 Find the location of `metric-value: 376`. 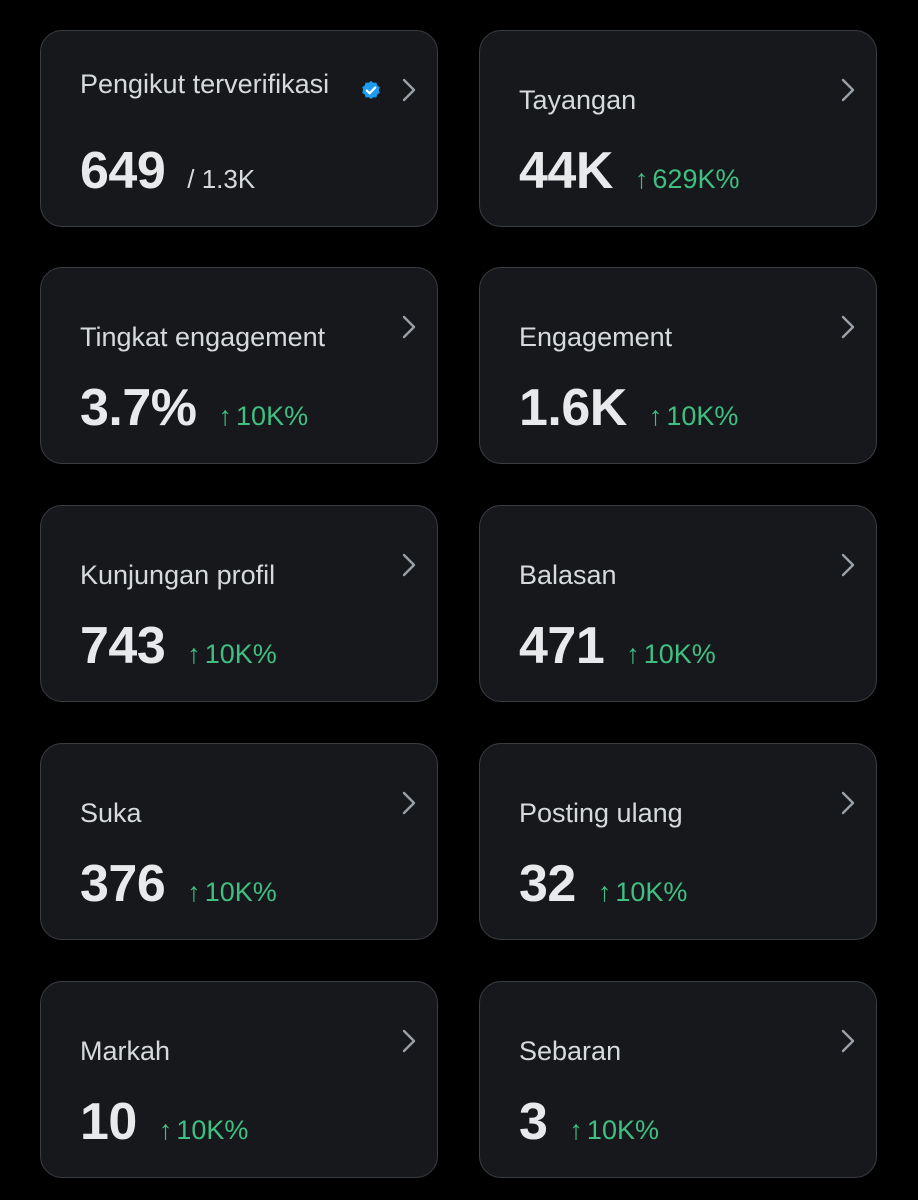

metric-value: 376 is located at coordinates (123, 884).